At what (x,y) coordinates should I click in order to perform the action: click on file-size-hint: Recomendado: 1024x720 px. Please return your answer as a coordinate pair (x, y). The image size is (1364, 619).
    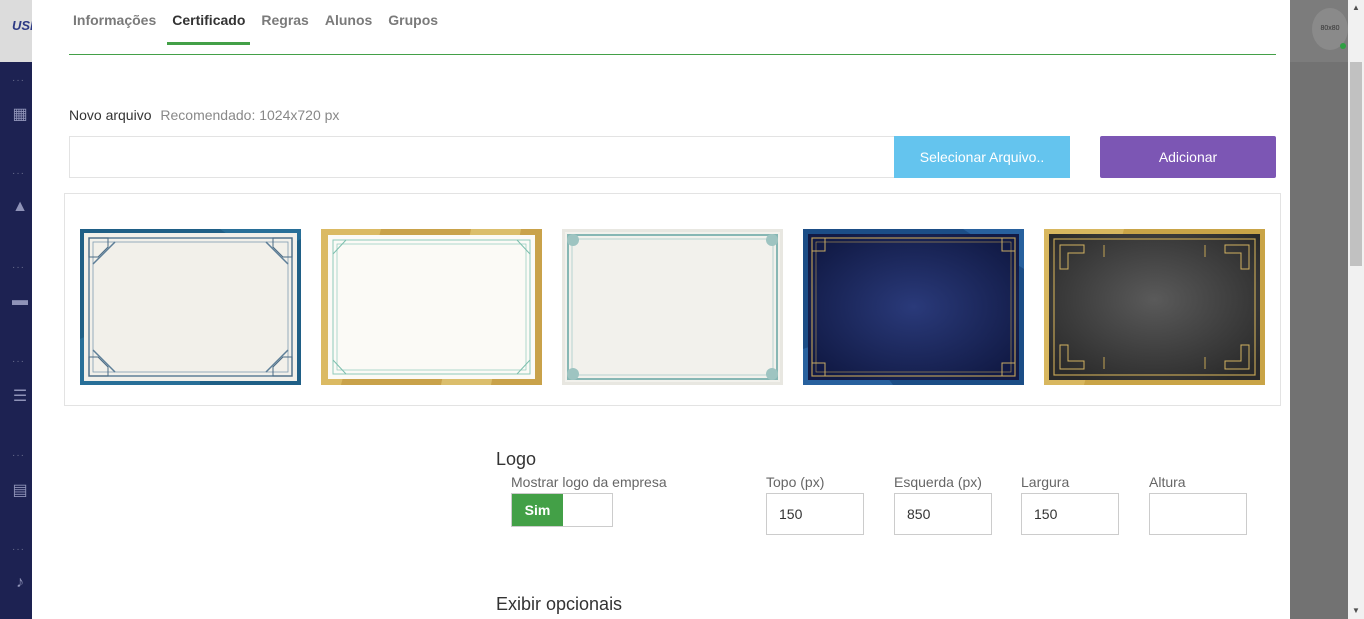
    Looking at the image, I should click on (250, 115).